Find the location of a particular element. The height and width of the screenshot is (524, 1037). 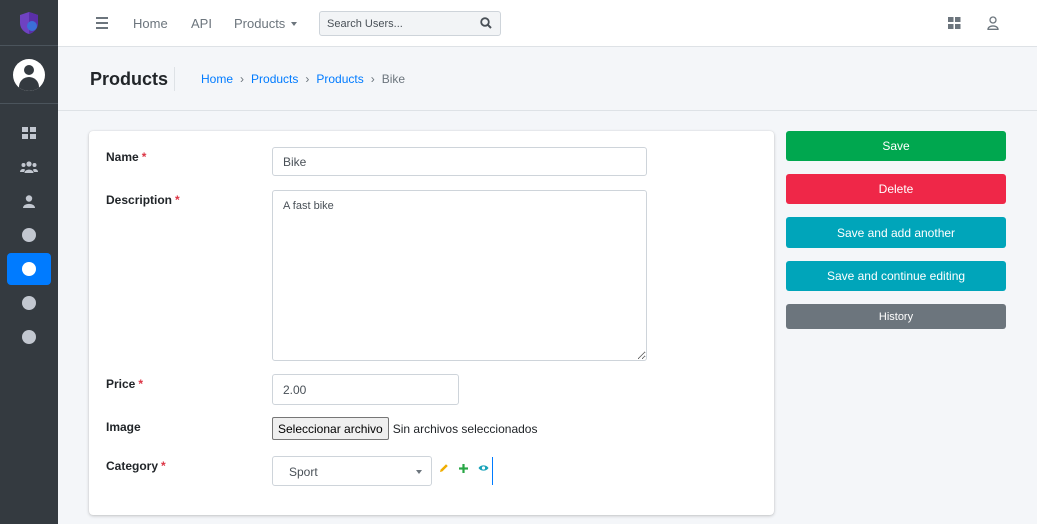

save-add-another-button: Save and add another is located at coordinates (896, 232).